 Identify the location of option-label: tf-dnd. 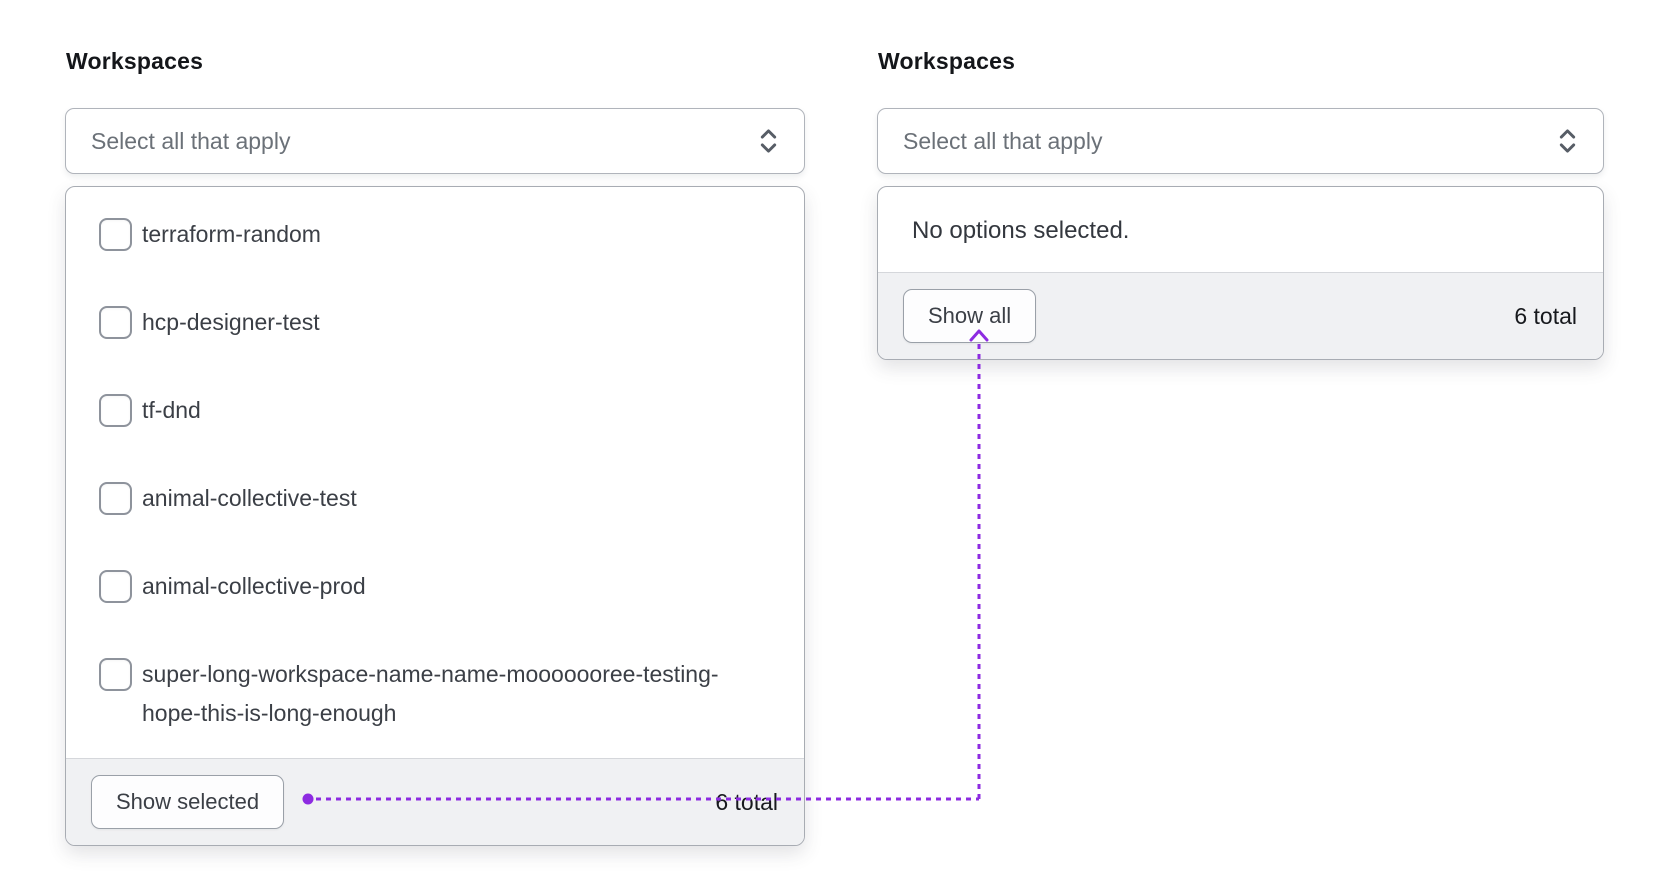
(171, 410).